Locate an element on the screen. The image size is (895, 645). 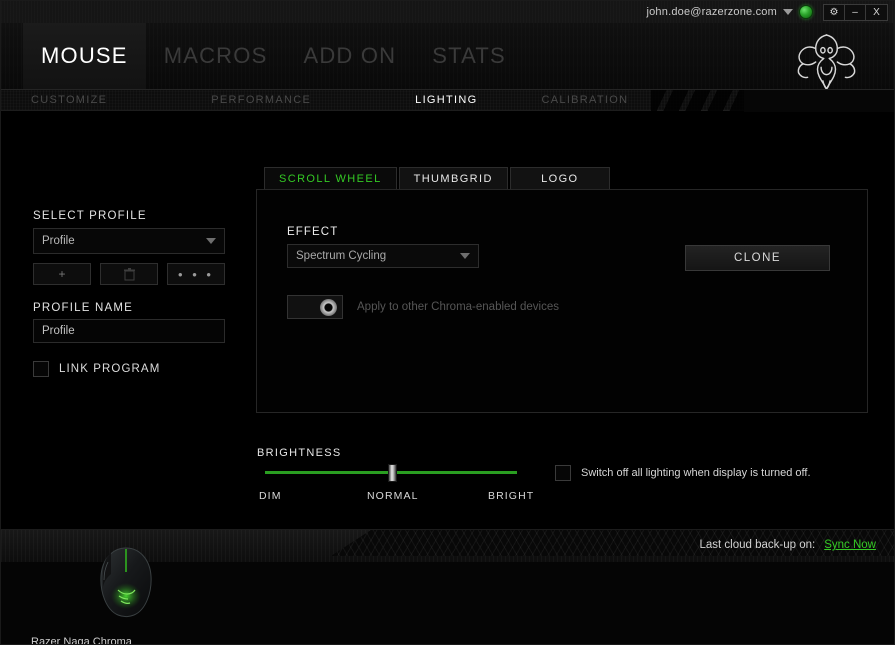
profile-name-label: PROFILE NAME is located at coordinates (83, 308).